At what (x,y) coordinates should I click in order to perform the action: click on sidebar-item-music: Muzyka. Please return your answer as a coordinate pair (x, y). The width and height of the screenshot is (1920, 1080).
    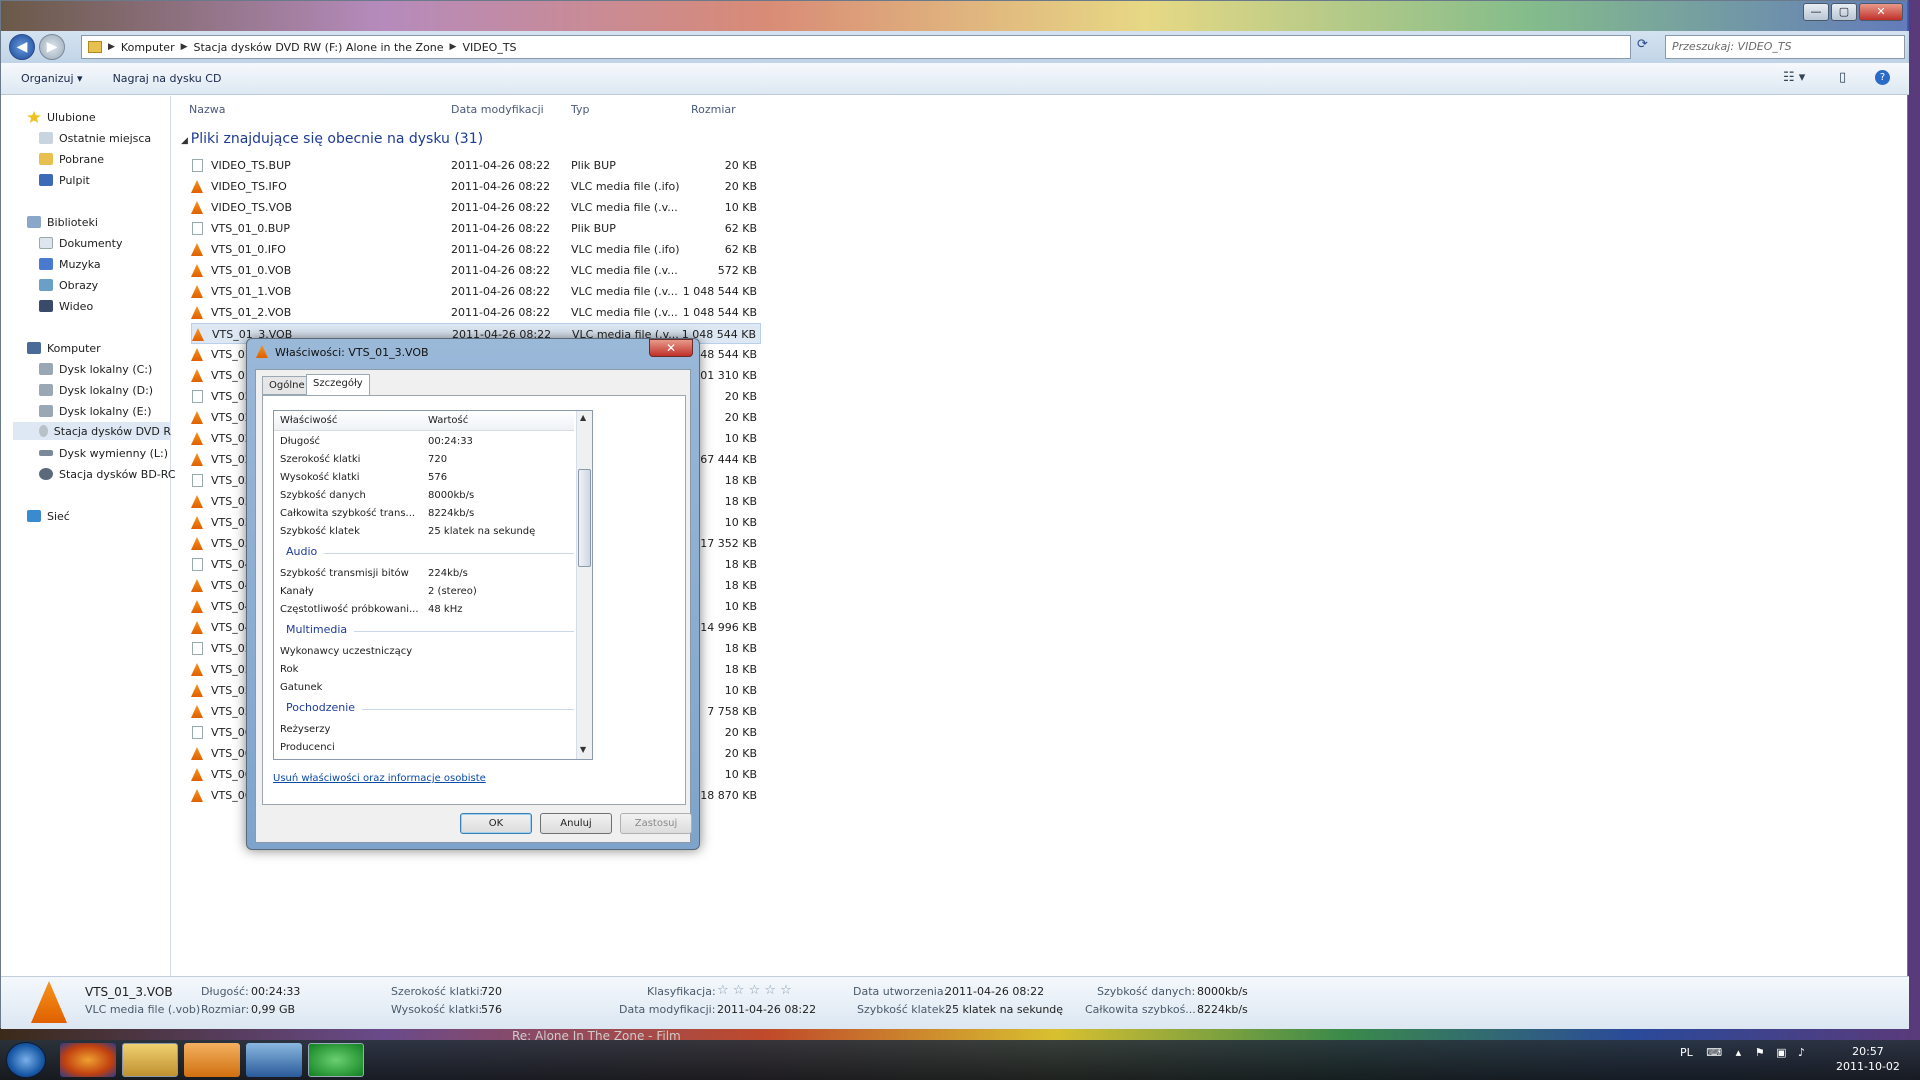
    Looking at the image, I should click on (70, 264).